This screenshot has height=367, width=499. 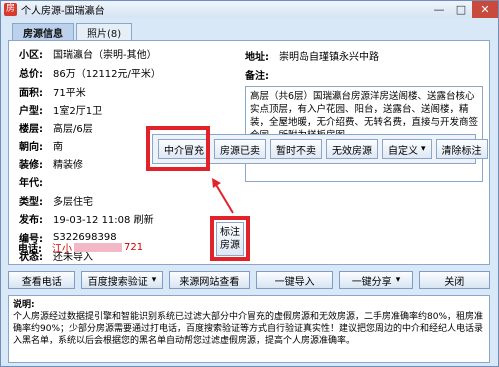 What do you see at coordinates (296, 149) in the screenshot?
I see `not-selling-button: 暂时不卖` at bounding box center [296, 149].